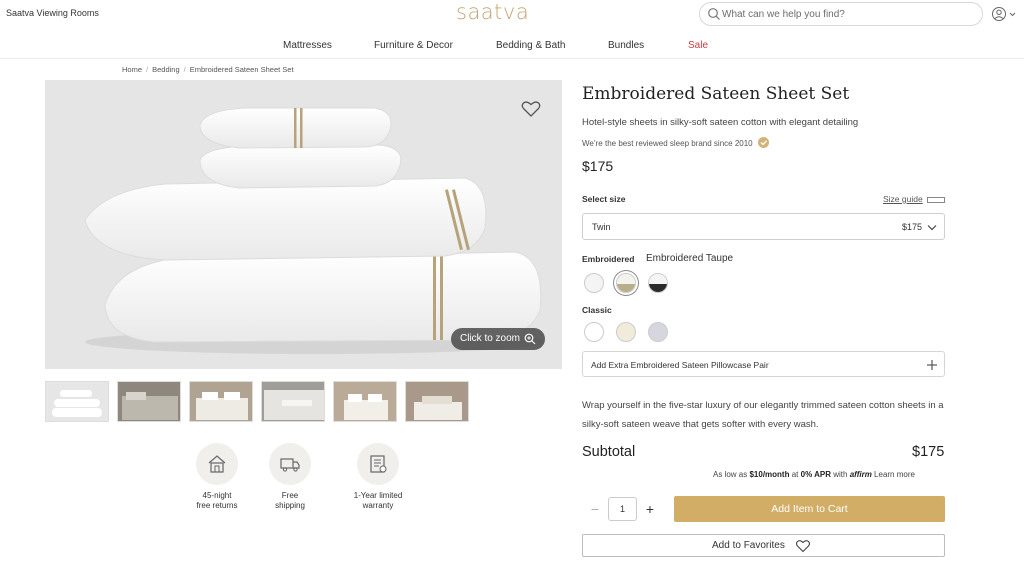 The image size is (1024, 561). I want to click on finance-amount: $10/month, so click(769, 474).